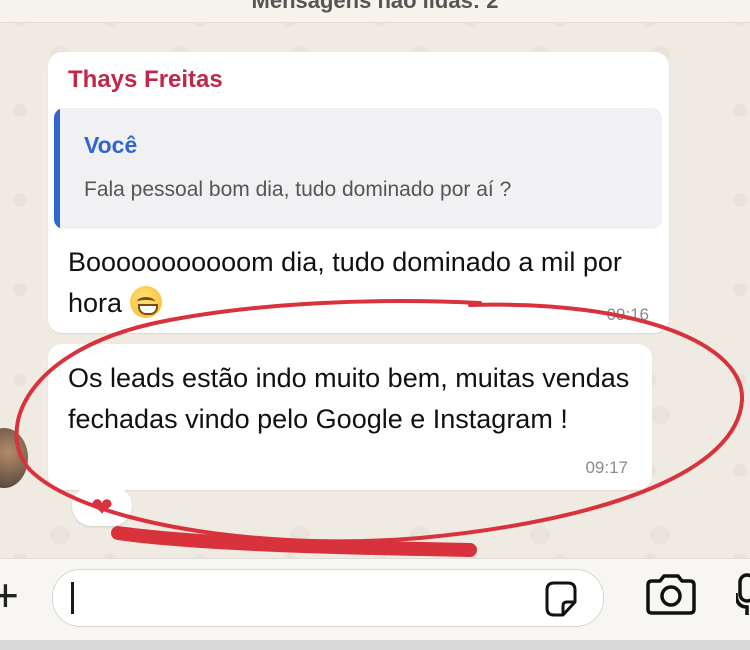  Describe the element at coordinates (375, 645) in the screenshot. I see `bottom-bar` at that location.